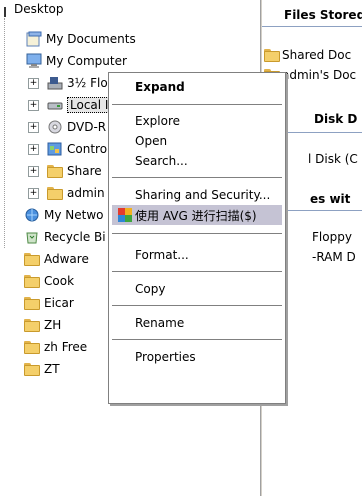 This screenshot has width=362, height=496. I want to click on tree-item-label: Adware, so click(66, 259).